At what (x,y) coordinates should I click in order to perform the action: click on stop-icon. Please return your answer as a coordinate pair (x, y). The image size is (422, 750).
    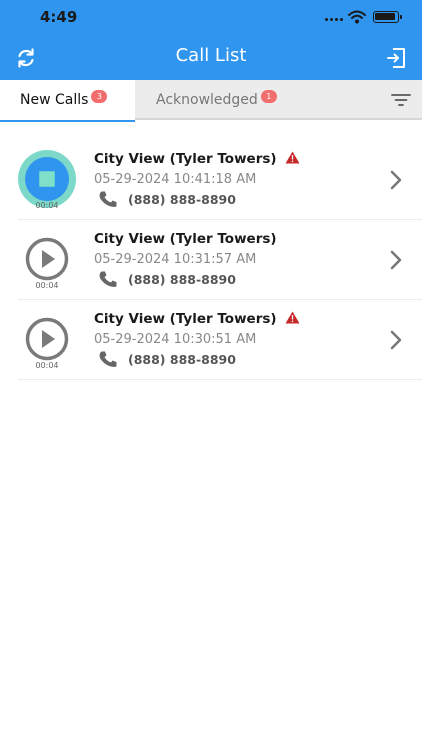
    Looking at the image, I should click on (47, 179).